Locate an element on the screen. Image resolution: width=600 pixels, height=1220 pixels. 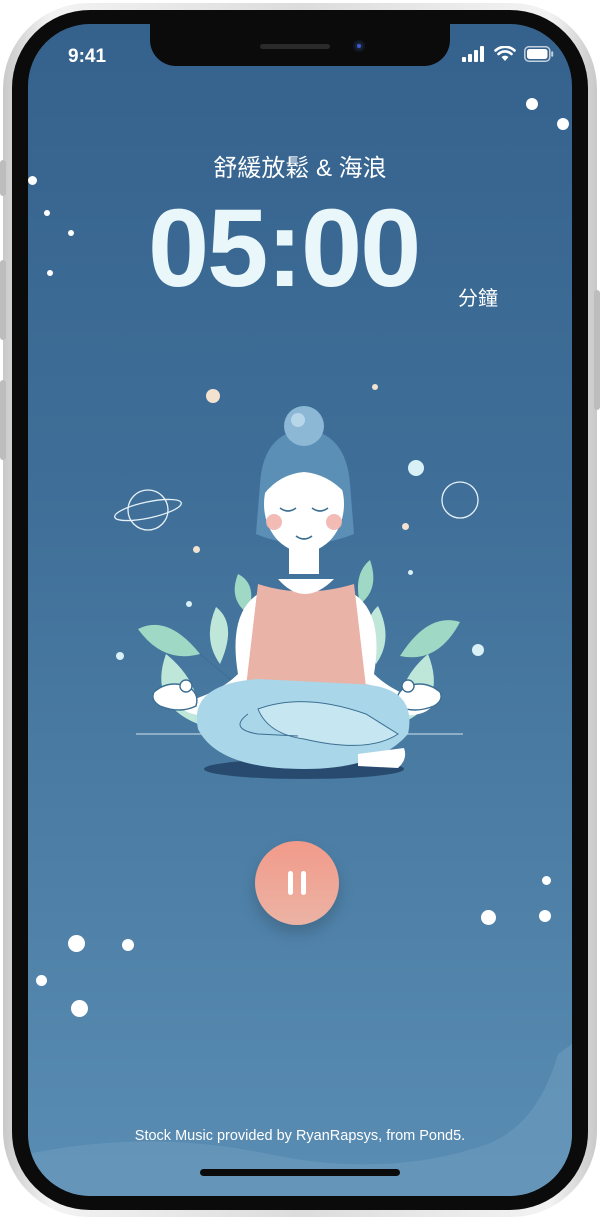
speaker-grille is located at coordinates (295, 46).